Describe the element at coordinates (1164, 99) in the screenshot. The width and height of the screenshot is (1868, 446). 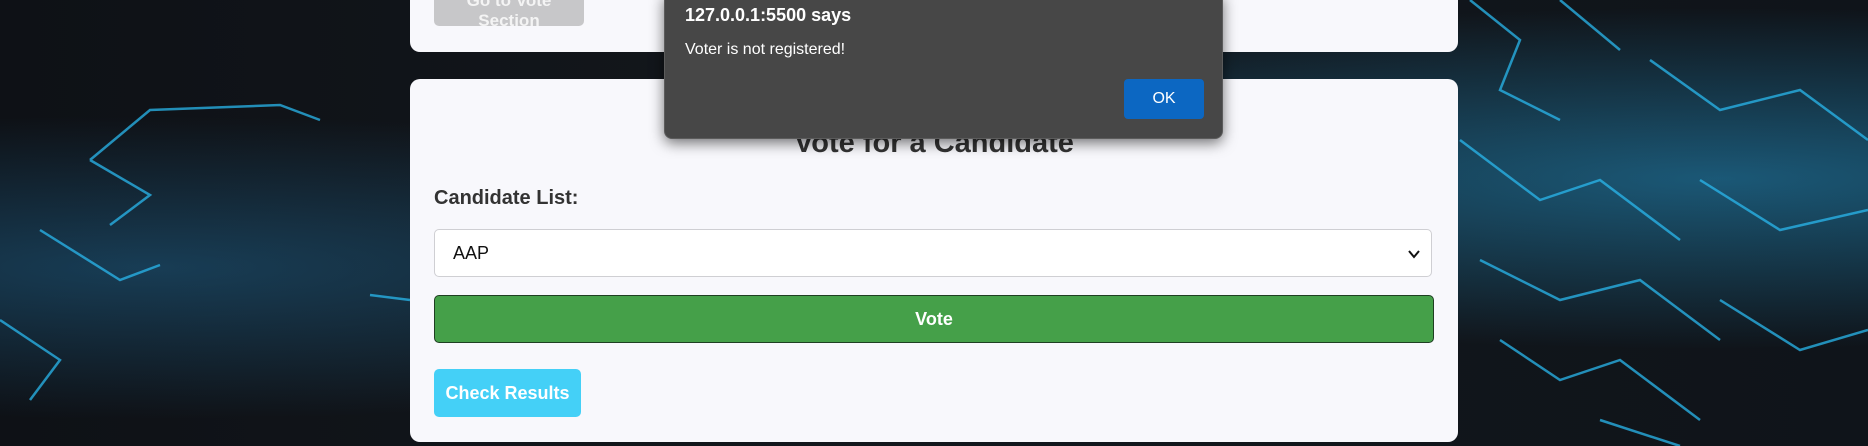
I see `ok-button: OK` at that location.